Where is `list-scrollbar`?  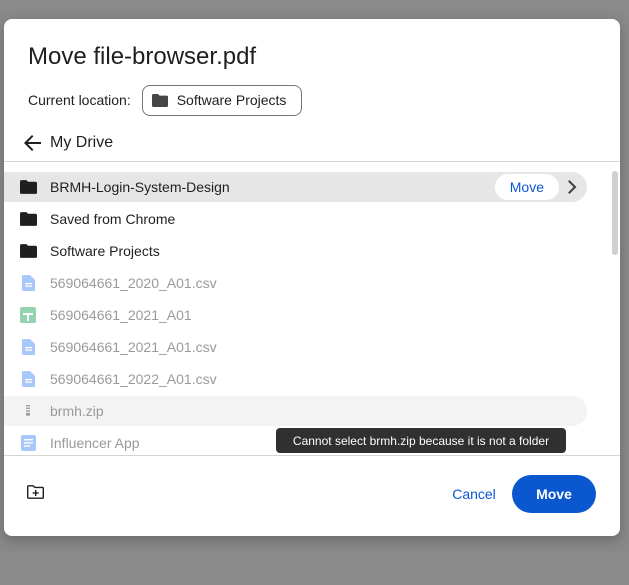 list-scrollbar is located at coordinates (615, 213).